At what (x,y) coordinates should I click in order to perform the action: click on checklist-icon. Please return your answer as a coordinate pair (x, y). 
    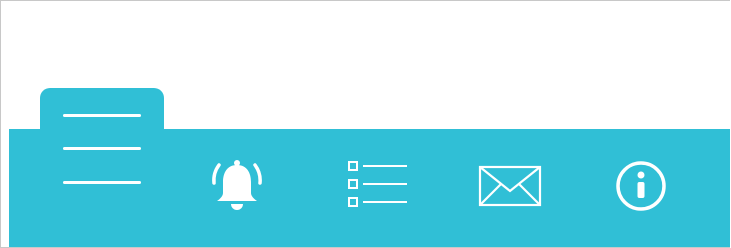
    Looking at the image, I should click on (377, 184).